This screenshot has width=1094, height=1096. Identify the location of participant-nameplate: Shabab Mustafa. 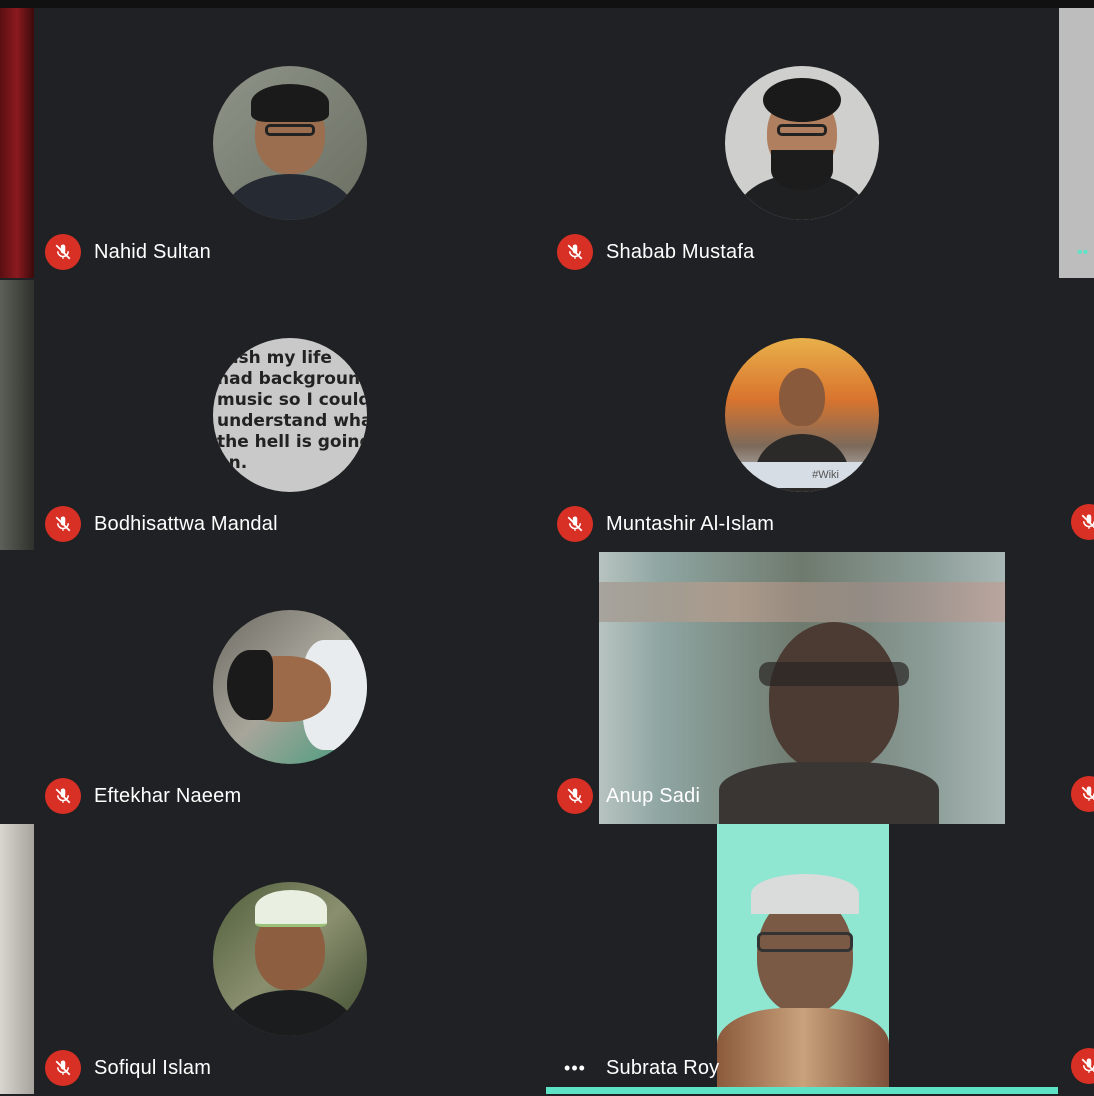
(655, 252).